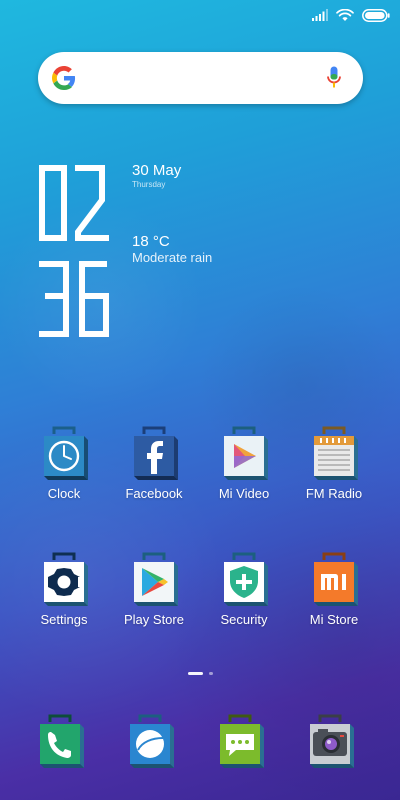  Describe the element at coordinates (345, 14) in the screenshot. I see `wifi-icon` at that location.